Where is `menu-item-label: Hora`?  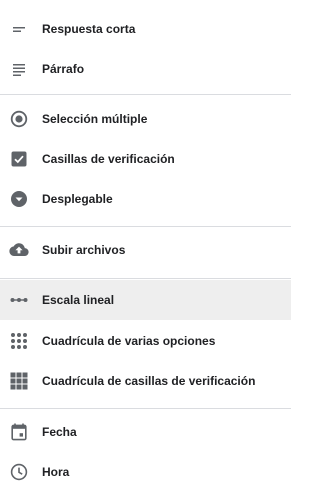
menu-item-label: Hora is located at coordinates (56, 472).